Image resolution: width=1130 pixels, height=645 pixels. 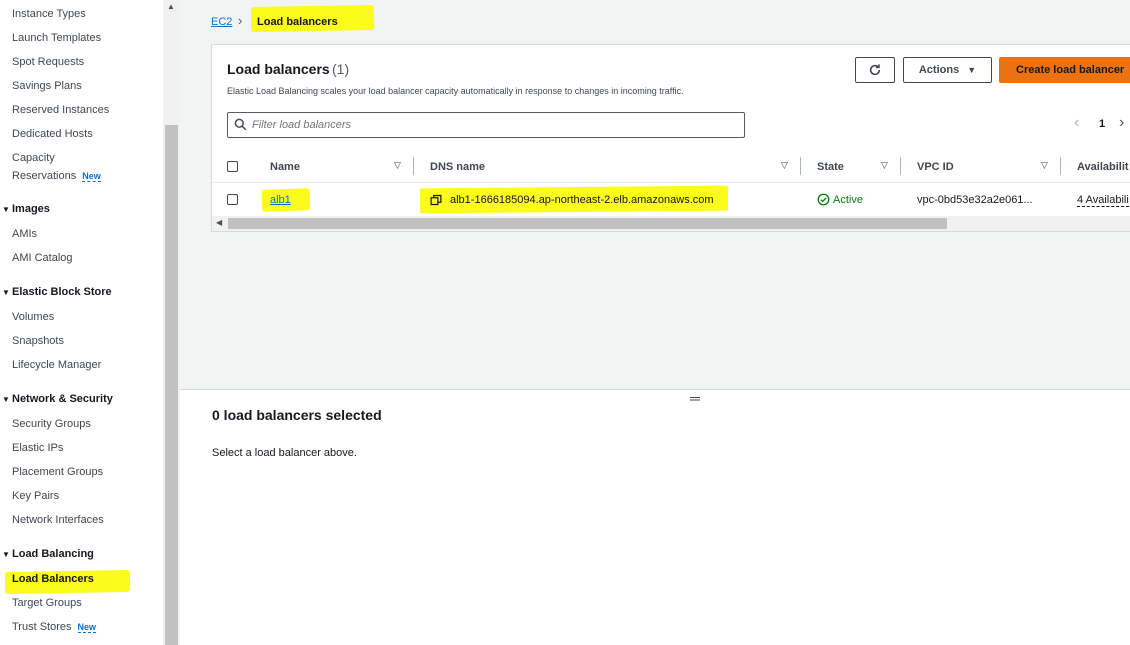 I want to click on sidebar-scrollbar: ▲, so click(x=171, y=322).